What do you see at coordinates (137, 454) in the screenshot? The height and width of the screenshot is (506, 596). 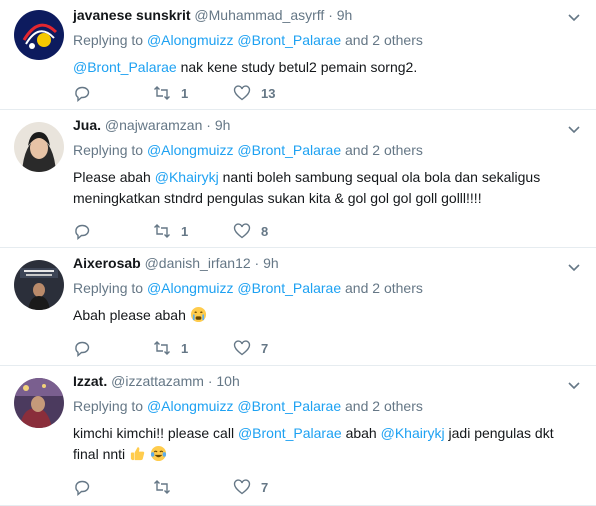 I see `thumbs-up-emoji-icon` at bounding box center [137, 454].